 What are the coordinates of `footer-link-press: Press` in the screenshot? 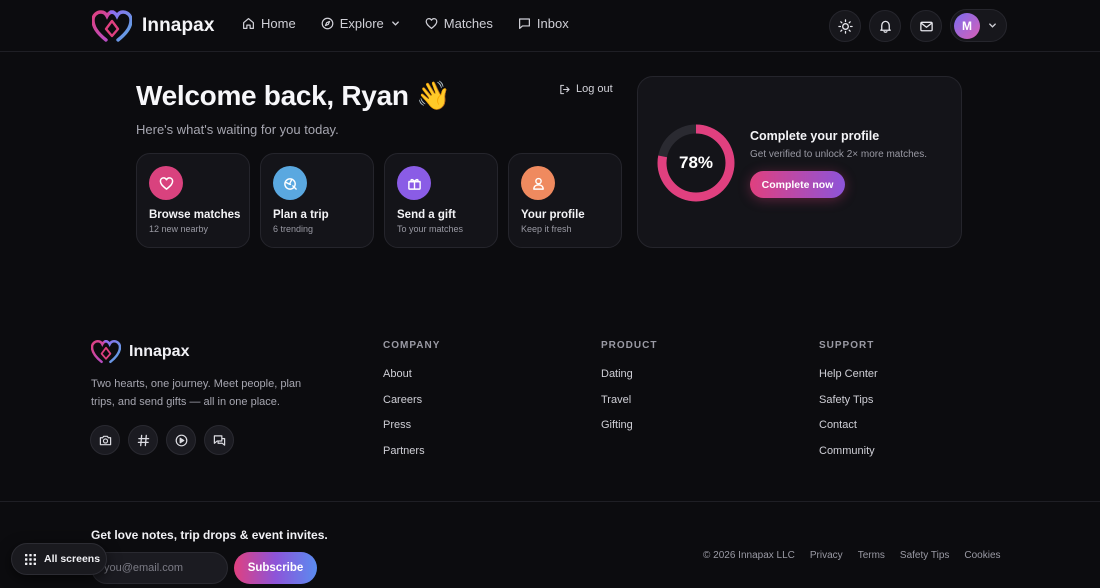 It's located at (411, 432).